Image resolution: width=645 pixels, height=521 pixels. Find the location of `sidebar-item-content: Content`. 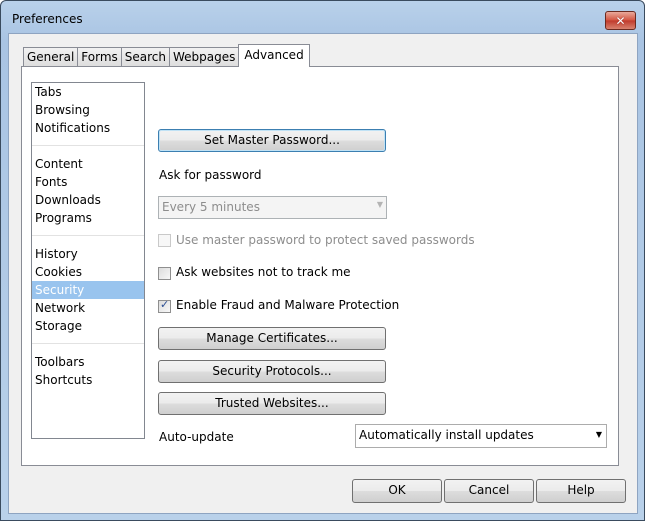

sidebar-item-content: Content is located at coordinates (88, 164).